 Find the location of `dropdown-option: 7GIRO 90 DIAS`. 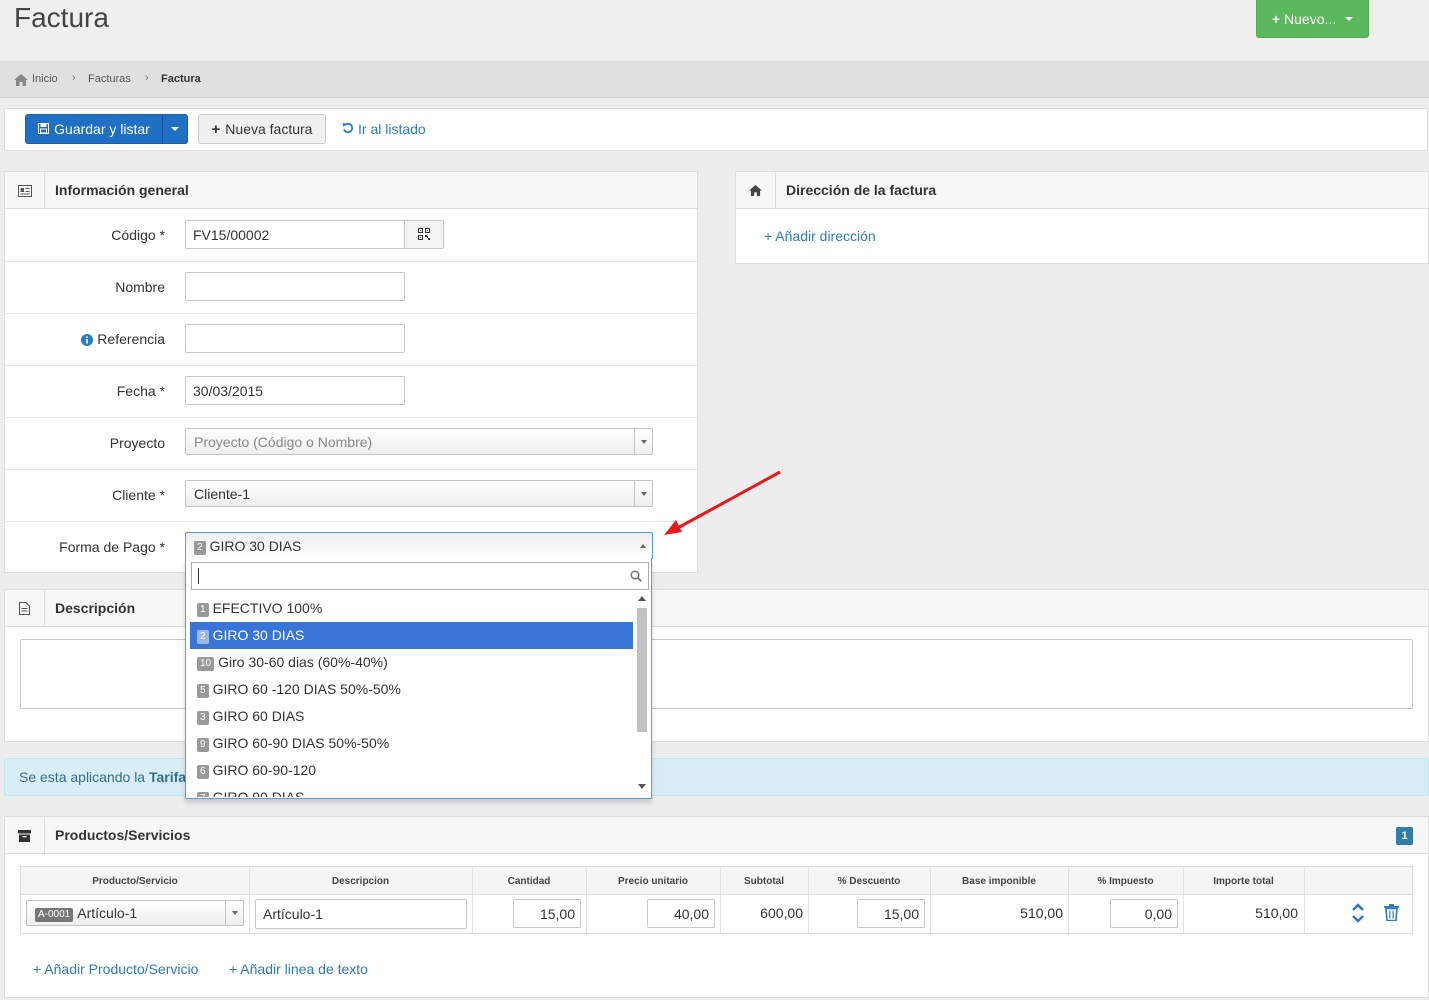

dropdown-option: 7GIRO 90 DIAS is located at coordinates (411, 790).